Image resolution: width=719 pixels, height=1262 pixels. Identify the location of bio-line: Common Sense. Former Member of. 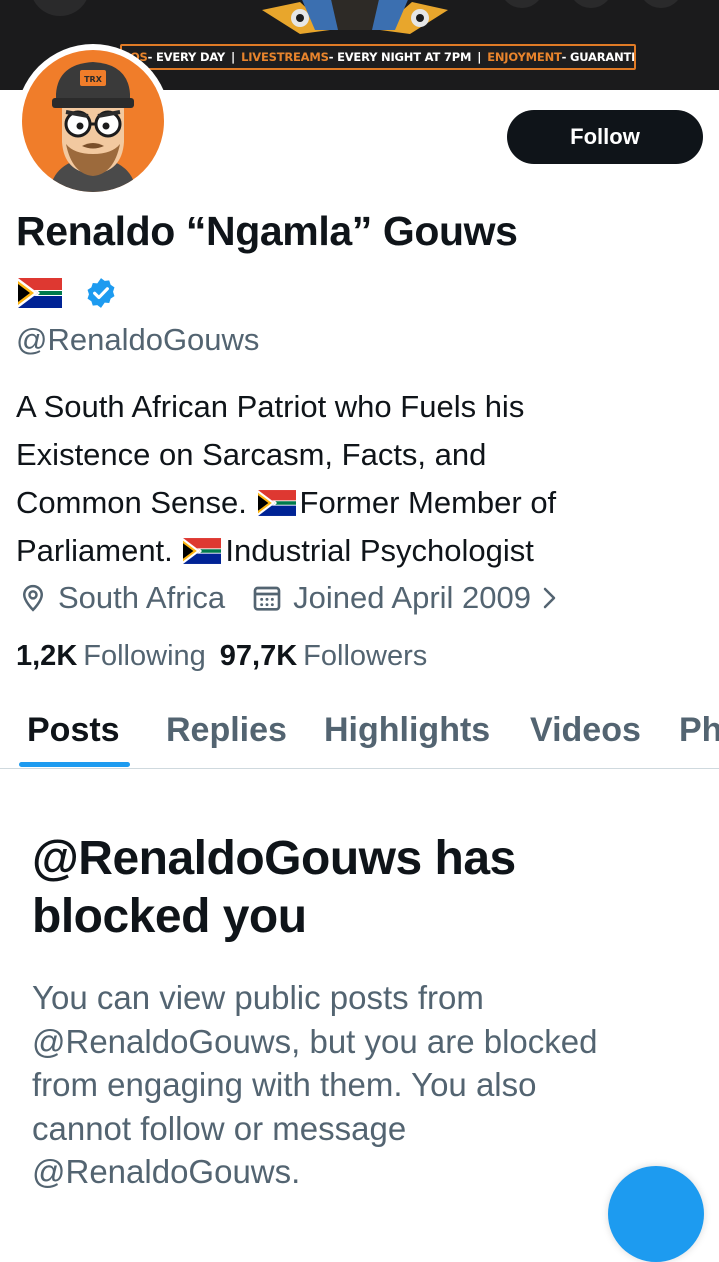
(361, 503).